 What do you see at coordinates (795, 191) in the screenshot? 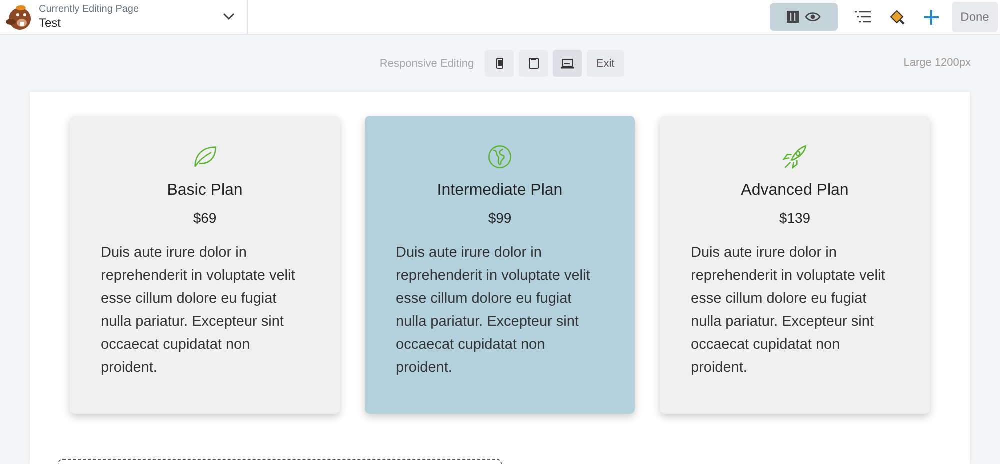
I see `plan-title: Advanced Plan` at bounding box center [795, 191].